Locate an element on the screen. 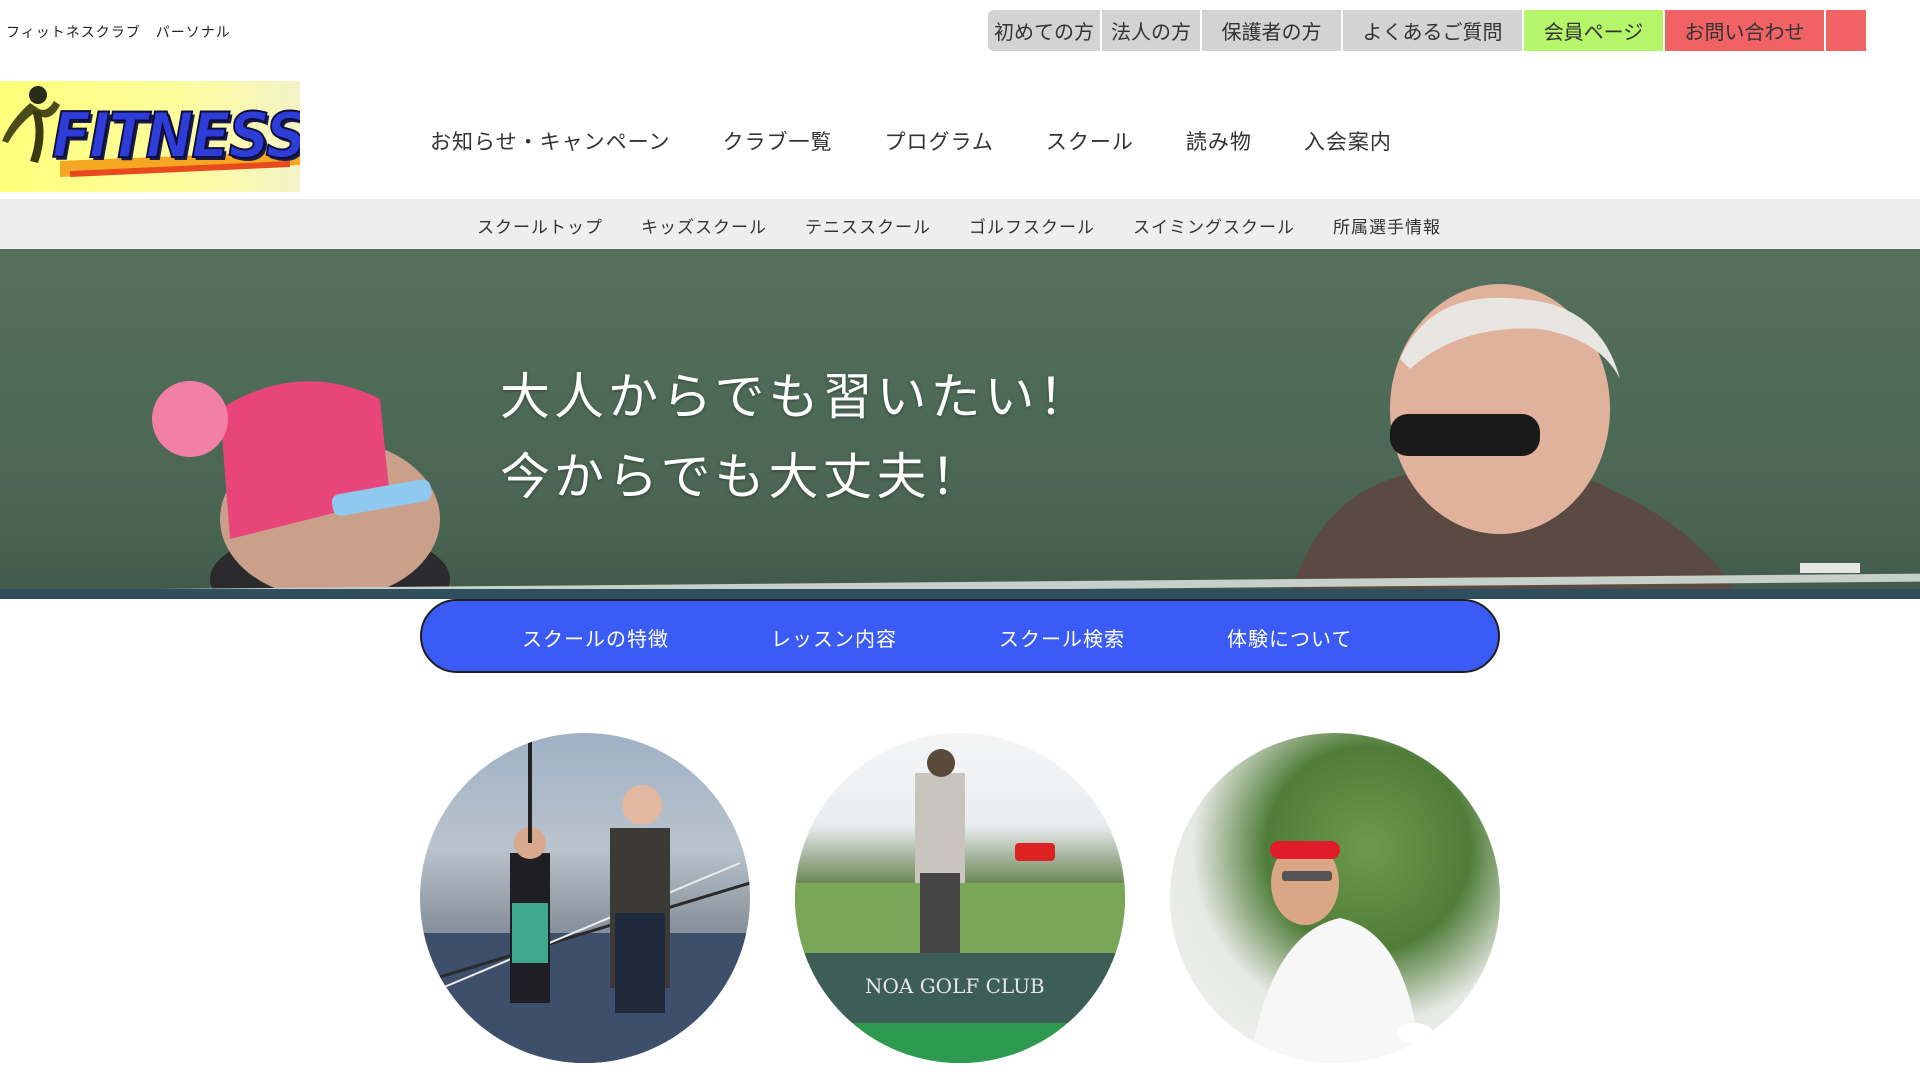 This screenshot has height=1080, width=1920. site-logo: FITNESS is located at coordinates (150, 136).